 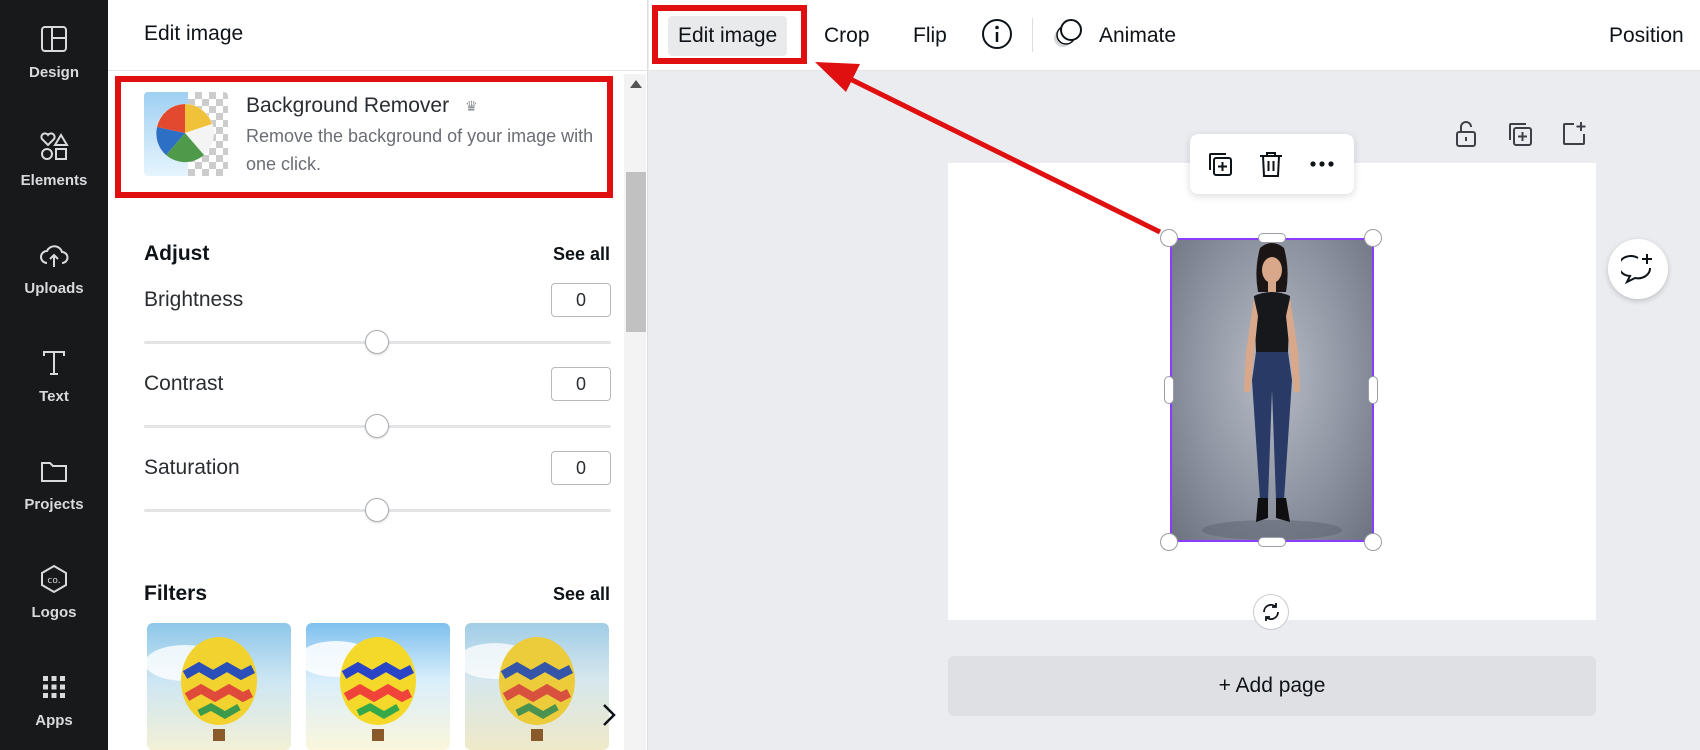 I want to click on rail-item-design: Design, so click(x=54, y=74).